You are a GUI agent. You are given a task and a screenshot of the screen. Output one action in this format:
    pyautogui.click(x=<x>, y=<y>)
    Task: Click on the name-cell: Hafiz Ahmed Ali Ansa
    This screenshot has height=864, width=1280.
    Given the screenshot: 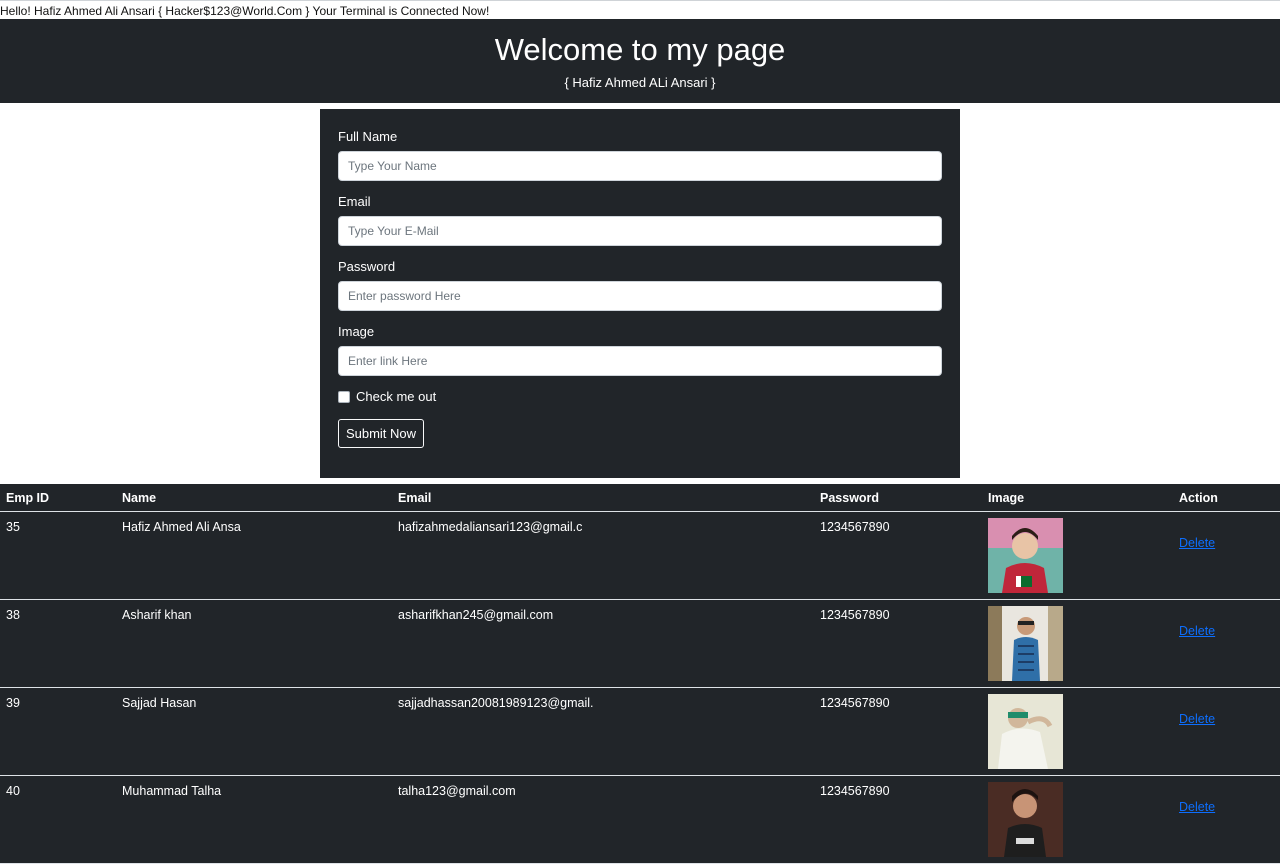 What is the action you would take?
    pyautogui.click(x=181, y=527)
    